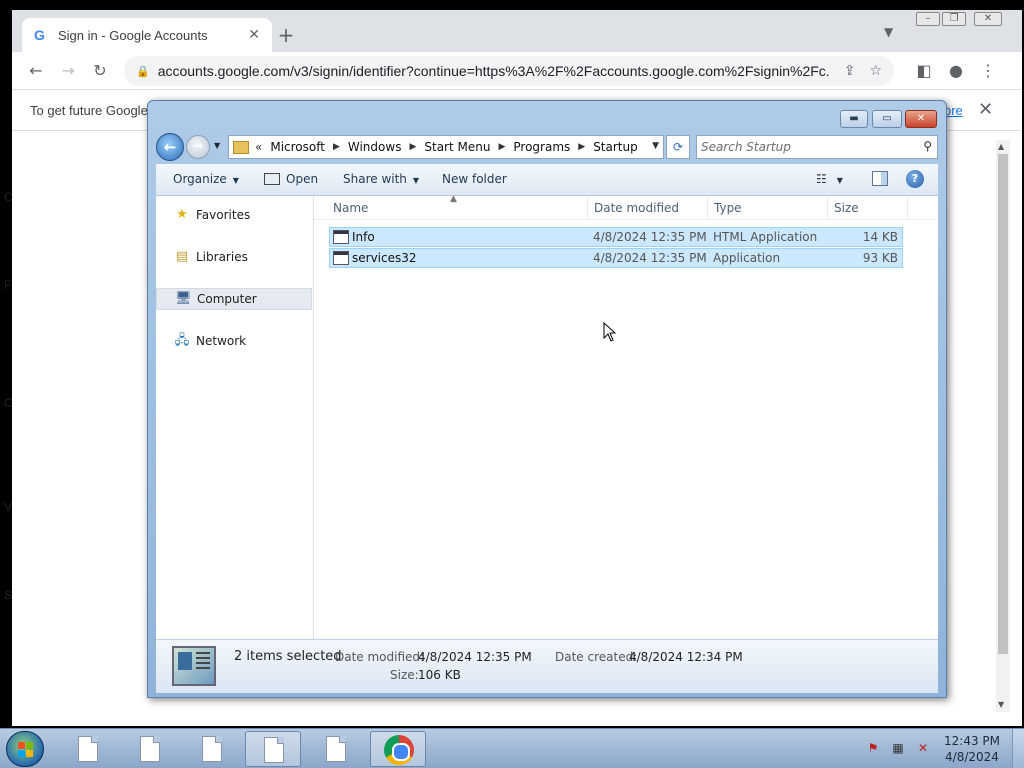 The image size is (1024, 768). Describe the element at coordinates (350, 208) in the screenshot. I see `column-header-name: Name` at that location.